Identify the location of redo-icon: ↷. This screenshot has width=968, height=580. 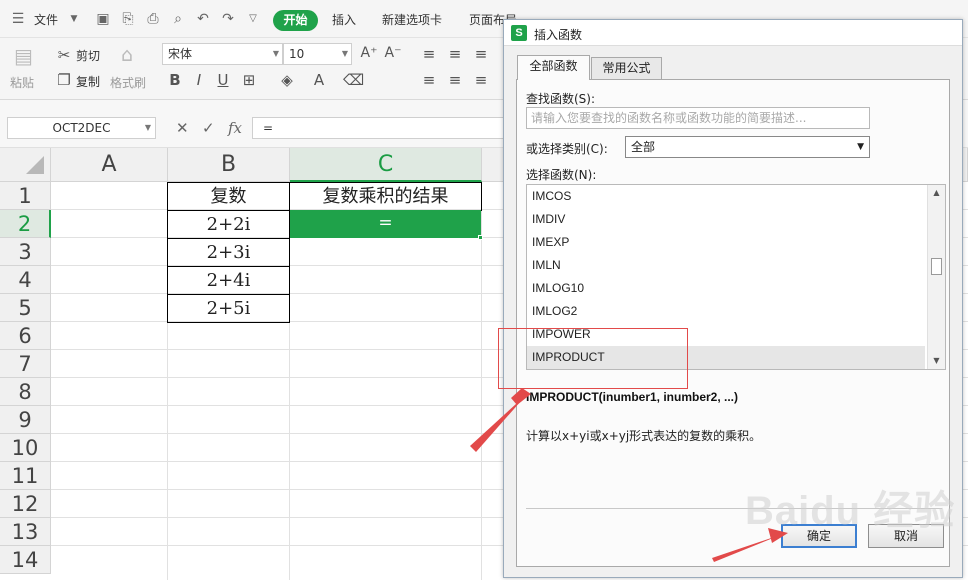
(228, 19).